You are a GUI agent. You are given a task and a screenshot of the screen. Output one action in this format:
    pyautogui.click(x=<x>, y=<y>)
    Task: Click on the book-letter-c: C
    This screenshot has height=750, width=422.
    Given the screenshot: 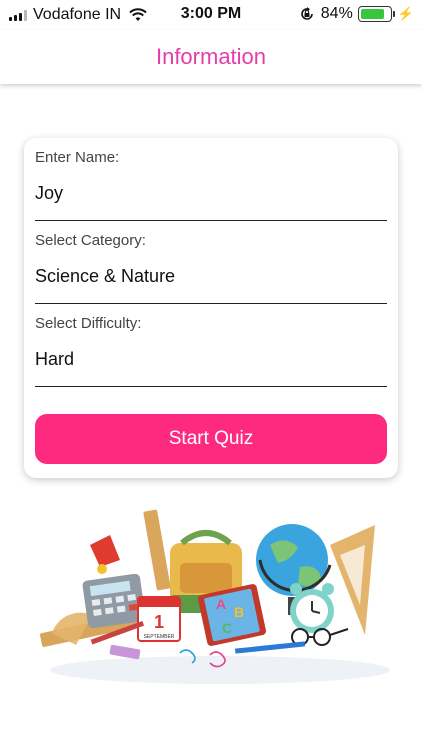 What is the action you would take?
    pyautogui.click(x=227, y=628)
    